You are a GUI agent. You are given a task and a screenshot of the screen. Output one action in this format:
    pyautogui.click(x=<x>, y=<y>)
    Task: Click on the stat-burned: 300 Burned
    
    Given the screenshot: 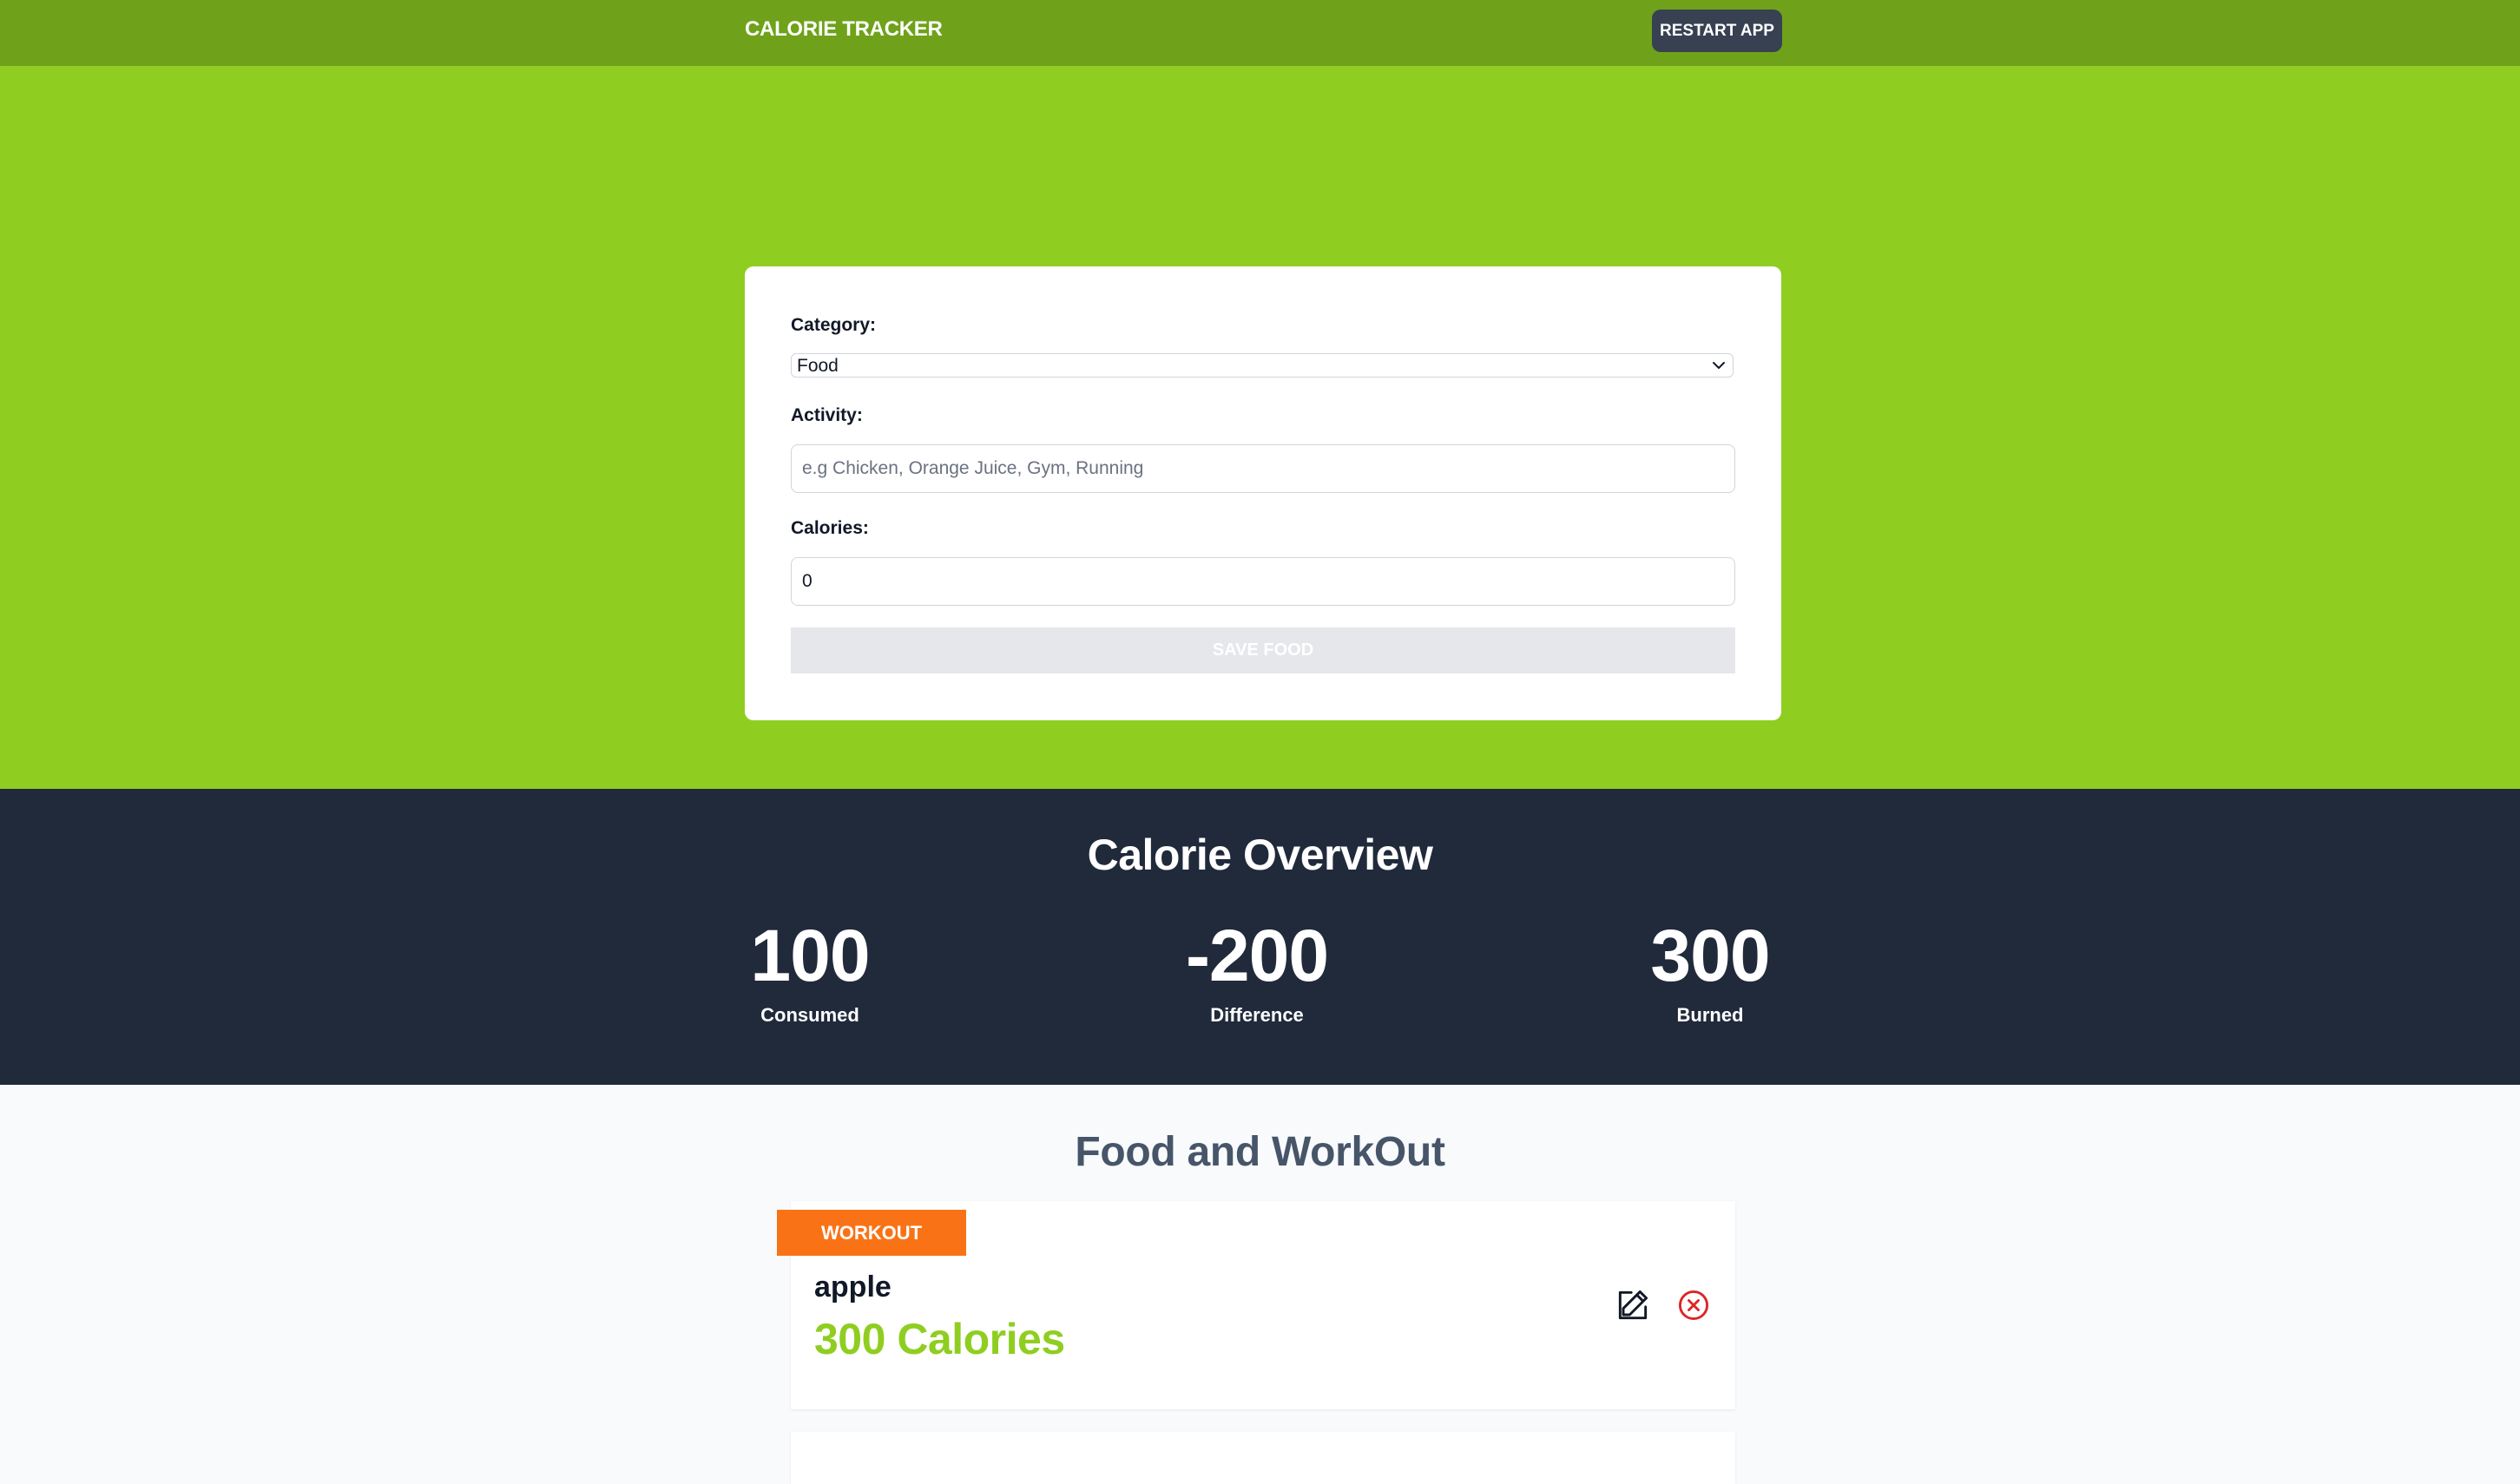 What is the action you would take?
    pyautogui.click(x=1710, y=973)
    